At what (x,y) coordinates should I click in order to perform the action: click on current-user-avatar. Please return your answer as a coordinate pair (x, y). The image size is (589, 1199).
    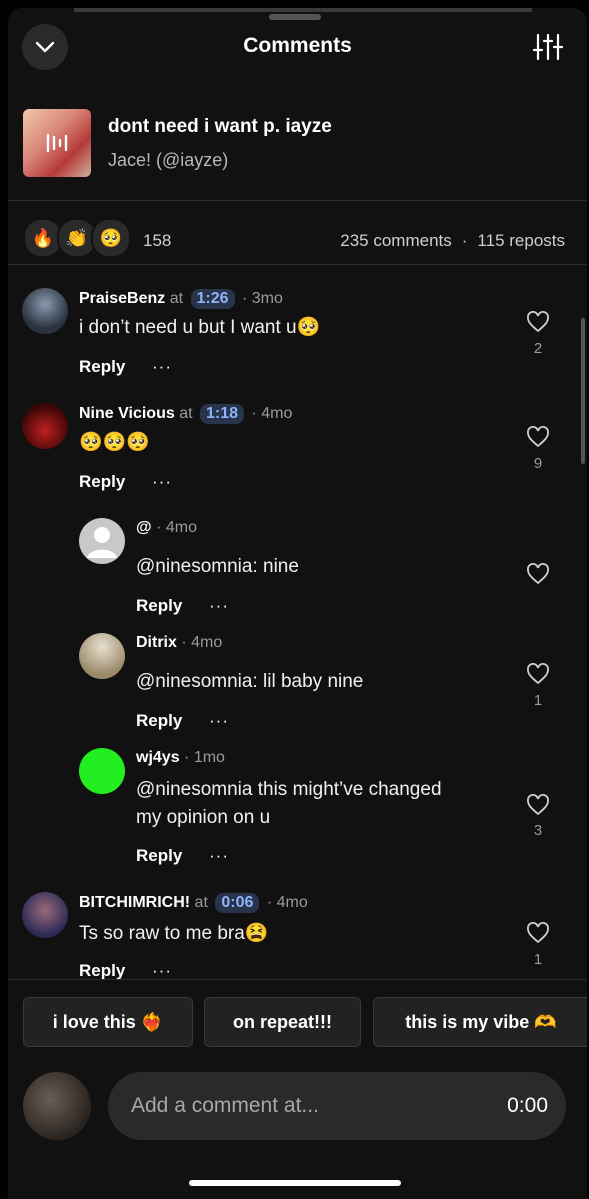
    Looking at the image, I should click on (57, 1106).